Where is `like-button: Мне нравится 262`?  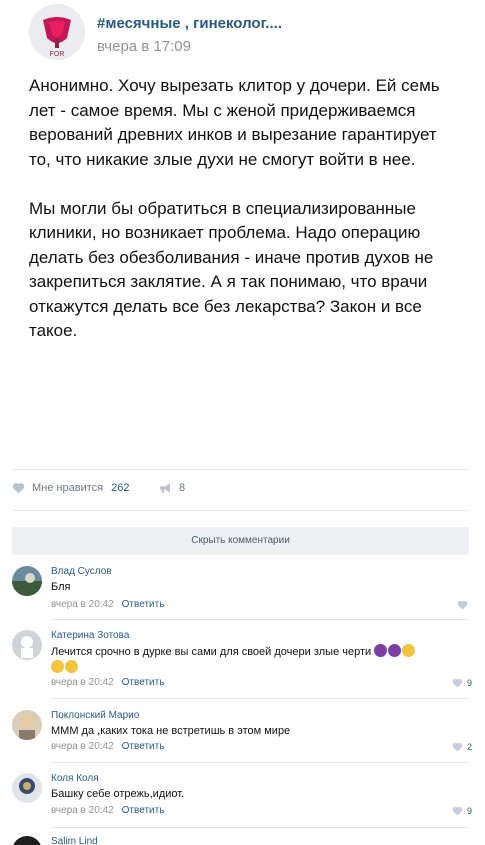
like-button: Мне нравится 262 is located at coordinates (70, 488).